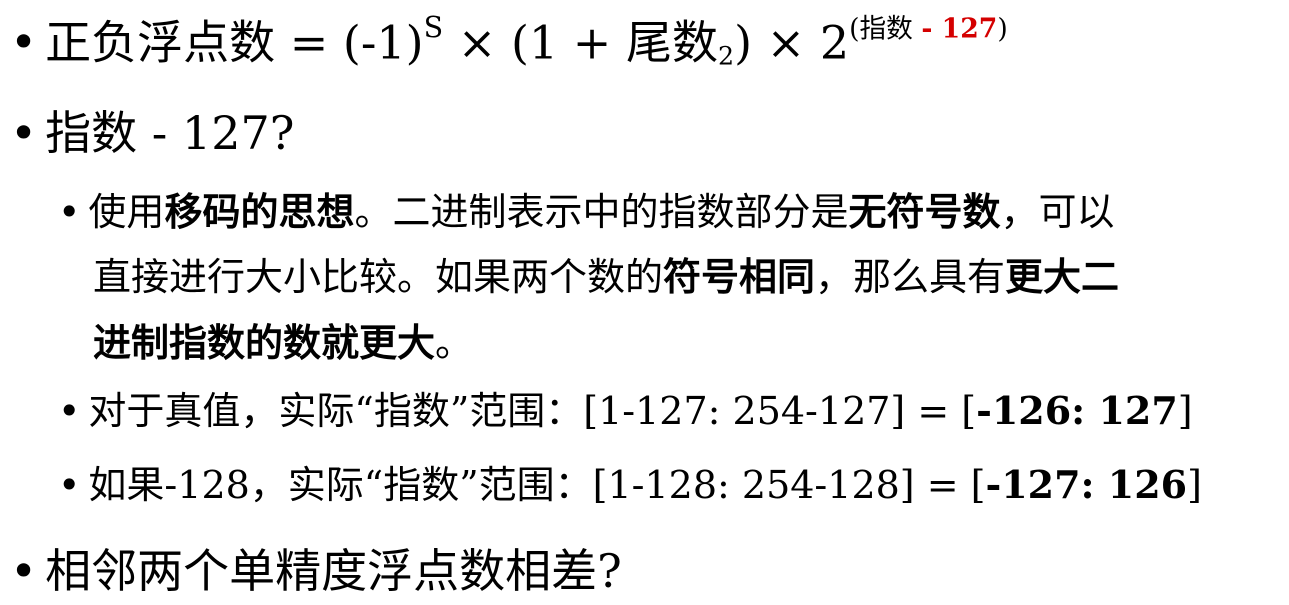  I want to click on explain-bold: 更大二, so click(1062, 276).